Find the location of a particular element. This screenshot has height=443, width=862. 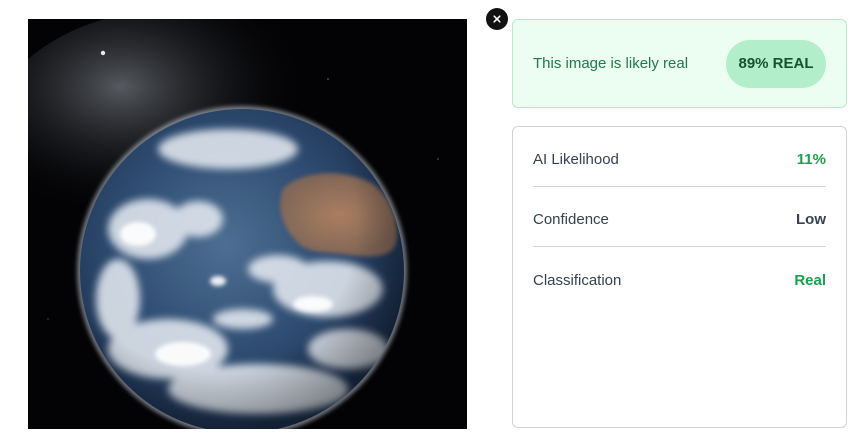

verdict-banner: This image is likely real 89% REAL is located at coordinates (679, 63).